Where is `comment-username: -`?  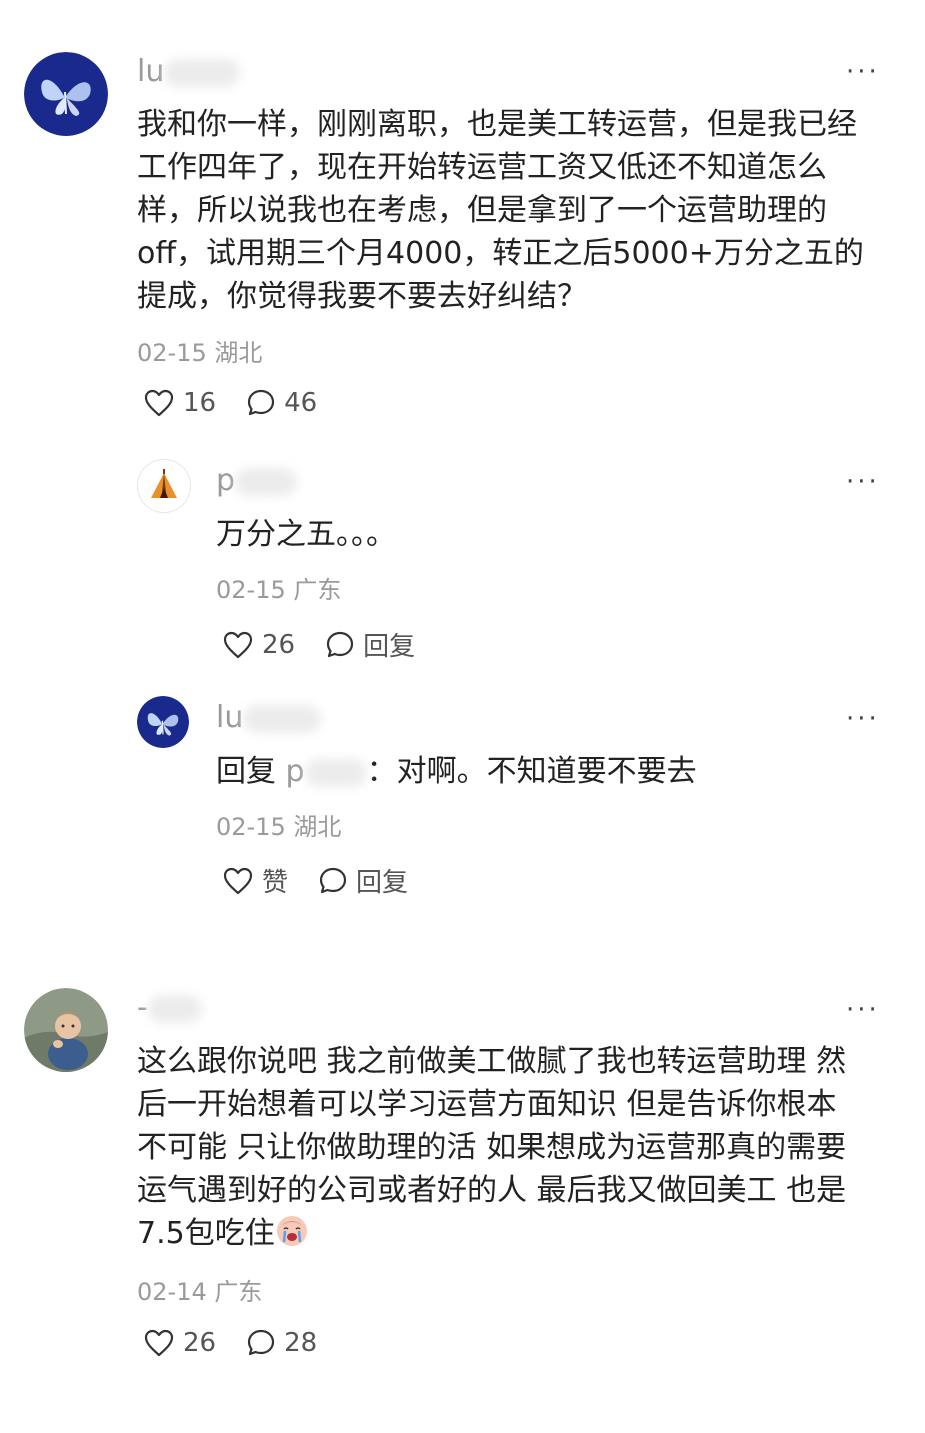
comment-username: - is located at coordinates (169, 1008).